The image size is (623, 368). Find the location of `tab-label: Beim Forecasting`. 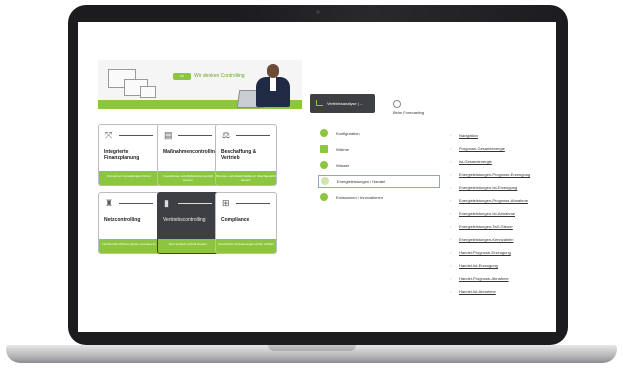

tab-label: Beim Forecasting is located at coordinates (409, 112).